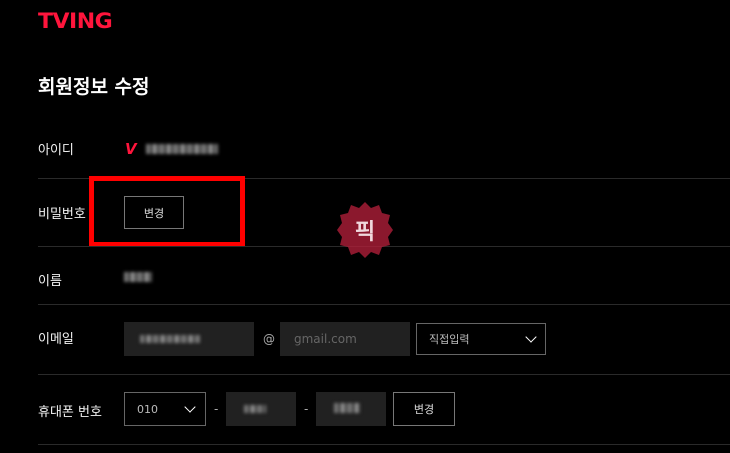  Describe the element at coordinates (56, 339) in the screenshot. I see `email-label: 이메일` at that location.